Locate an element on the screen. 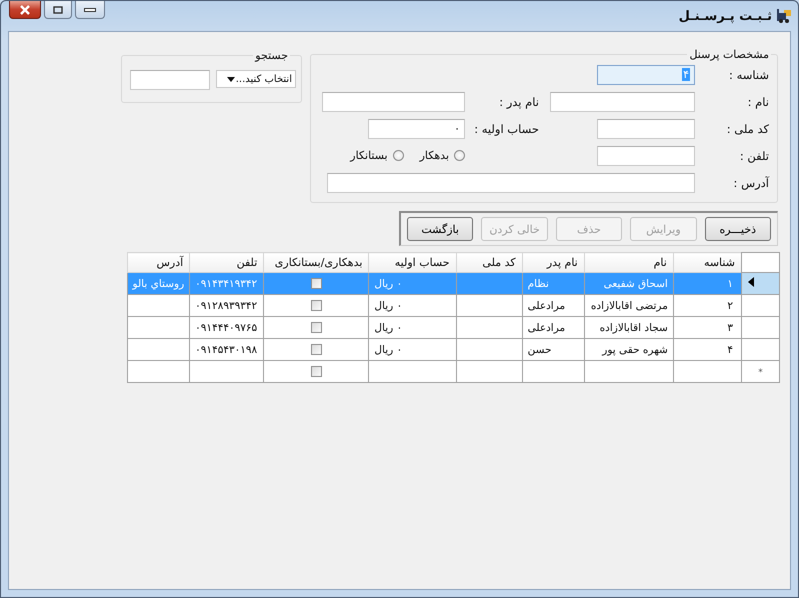 The image size is (799, 598). table-cell: ۰۹۱۴۳۴۱۹۳۴۲ is located at coordinates (226, 284).